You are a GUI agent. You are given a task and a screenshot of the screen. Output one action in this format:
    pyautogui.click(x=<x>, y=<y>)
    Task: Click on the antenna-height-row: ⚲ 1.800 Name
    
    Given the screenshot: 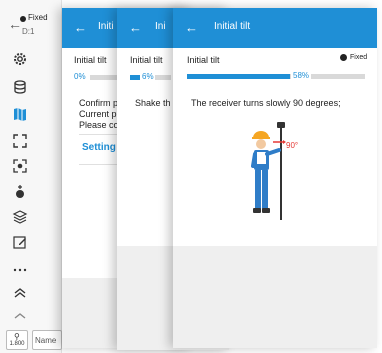 What is the action you would take?
    pyautogui.click(x=34, y=340)
    